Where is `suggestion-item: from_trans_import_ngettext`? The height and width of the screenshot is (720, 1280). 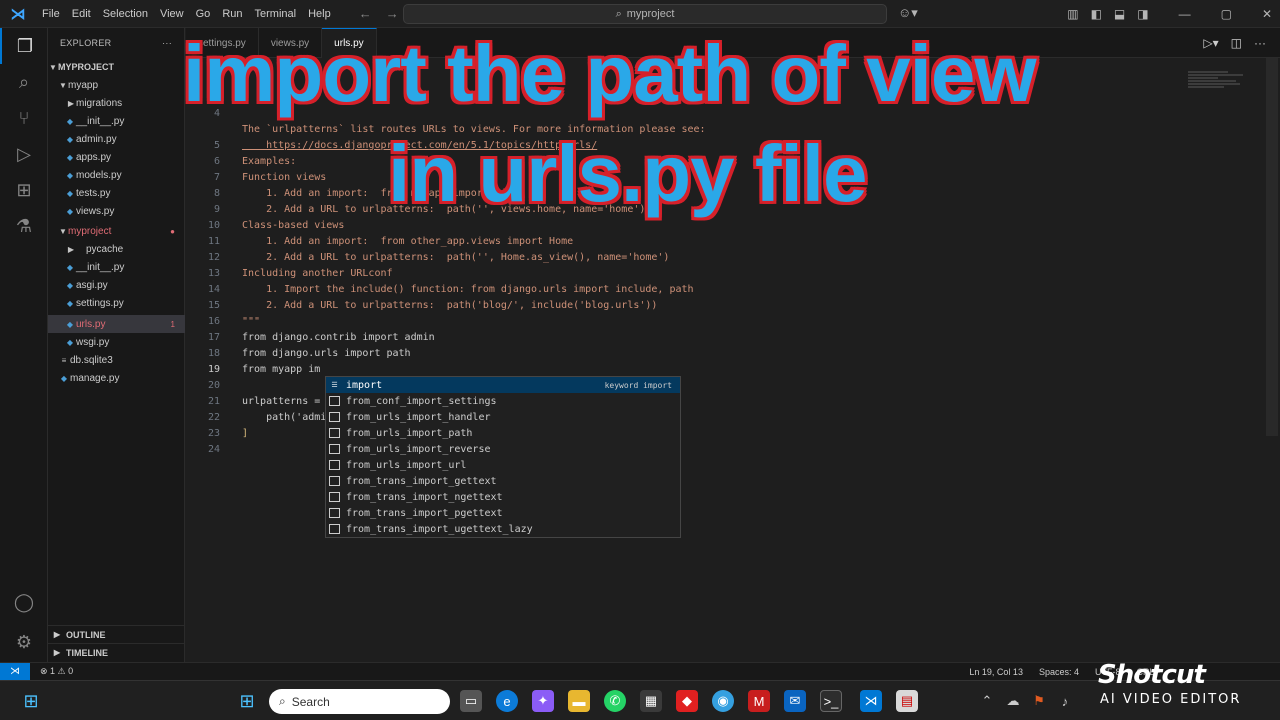
suggestion-item: from_trans_import_ngettext is located at coordinates (503, 497).